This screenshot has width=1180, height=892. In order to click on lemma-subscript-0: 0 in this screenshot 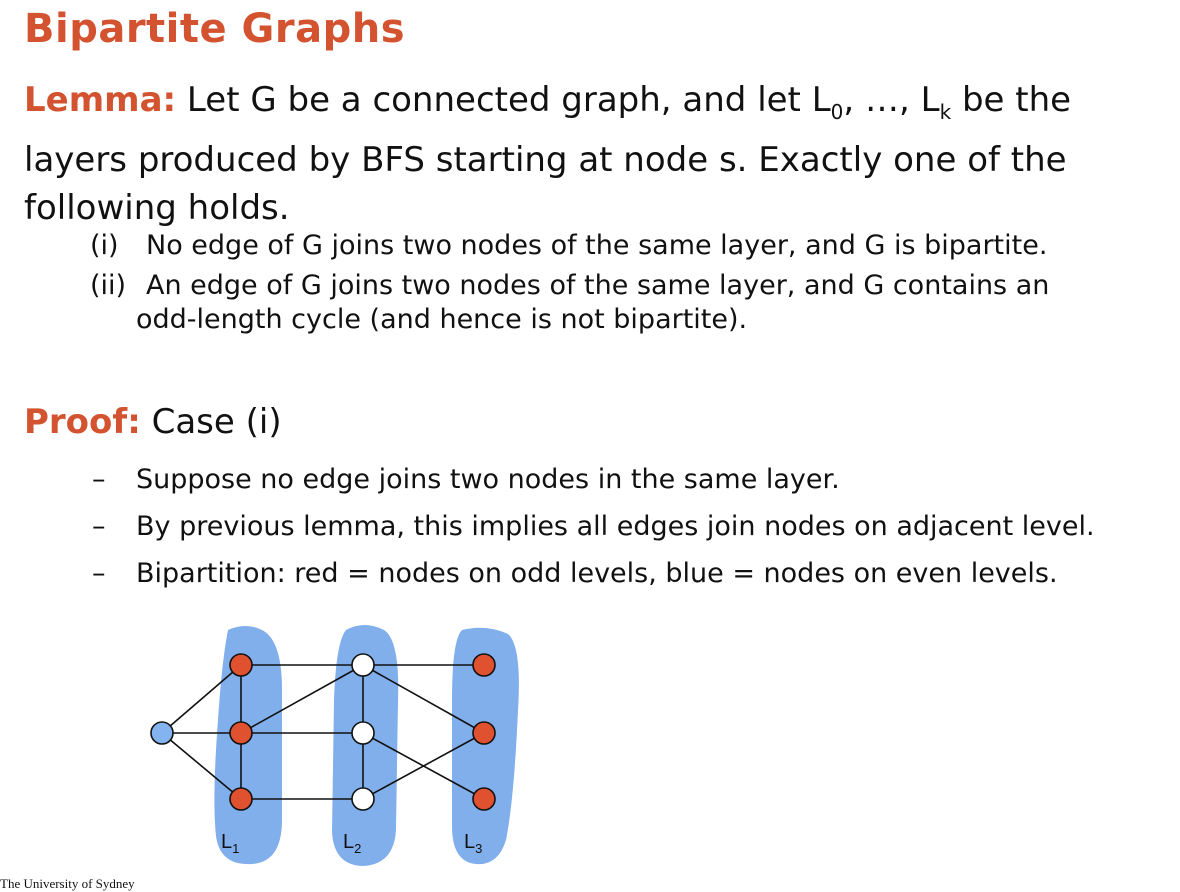, I will do `click(837, 112)`.